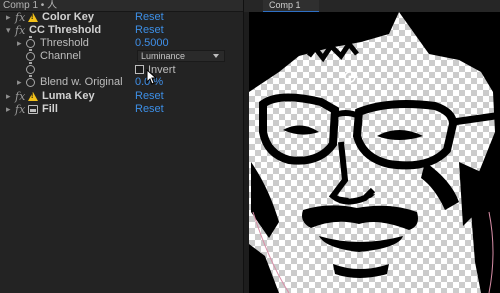 This screenshot has height=293, width=500. Describe the element at coordinates (65, 30) in the screenshot. I see `effect-name: CC Threshold` at that location.